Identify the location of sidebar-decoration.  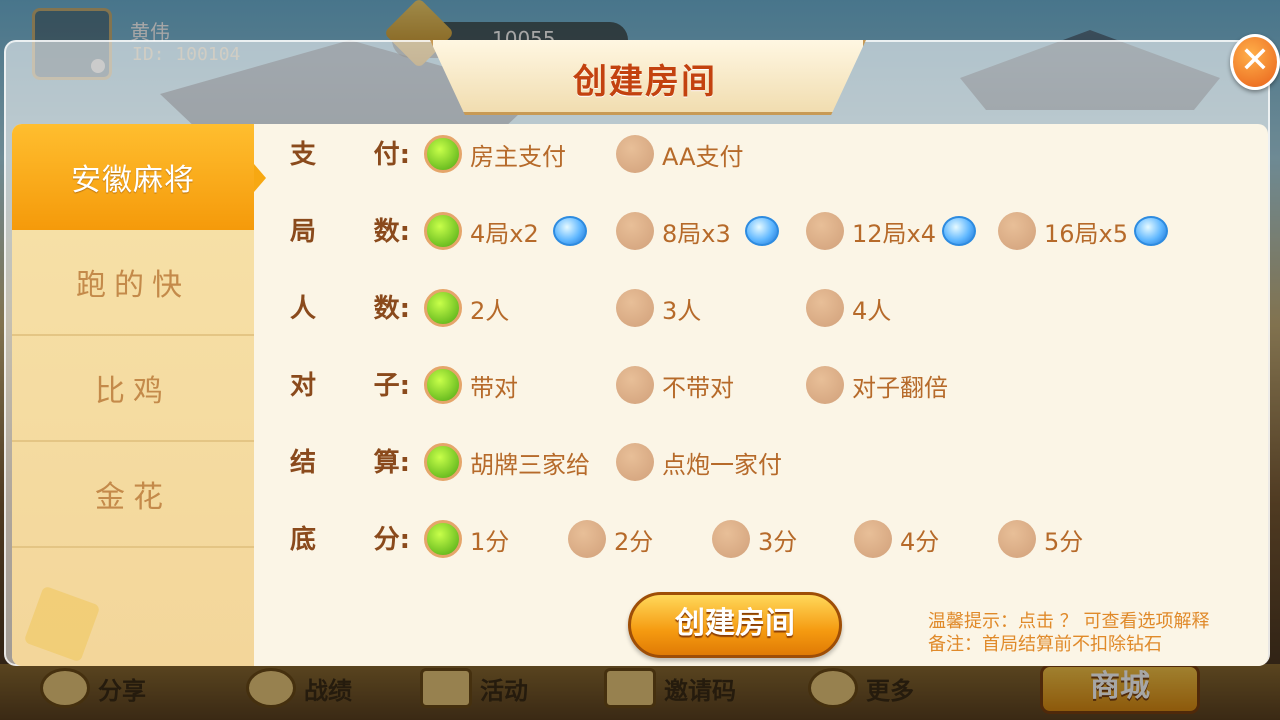
(62, 624).